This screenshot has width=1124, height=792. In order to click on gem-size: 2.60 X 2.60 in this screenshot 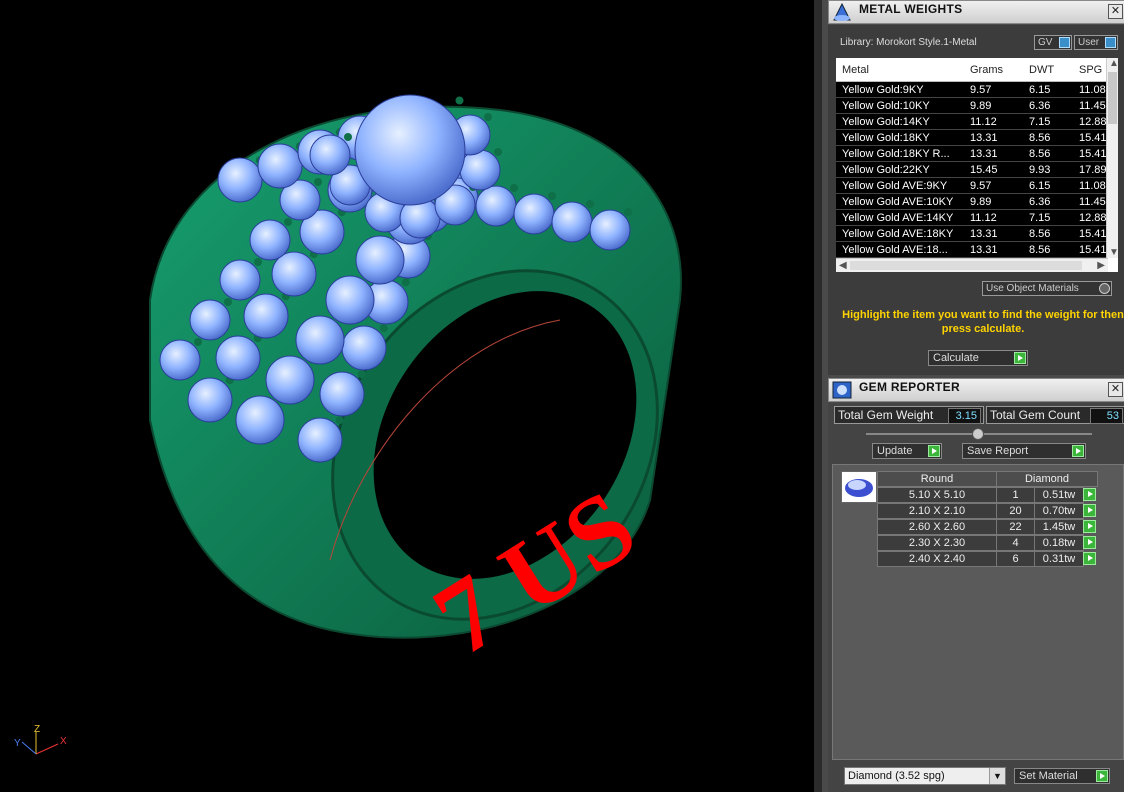, I will do `click(937, 527)`.